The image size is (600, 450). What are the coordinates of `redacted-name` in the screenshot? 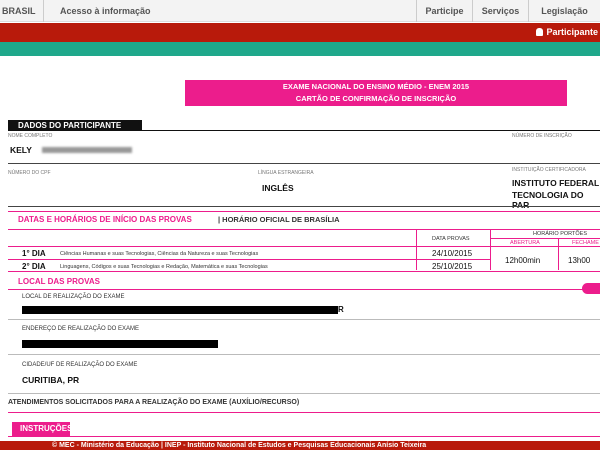 It's located at (87, 150).